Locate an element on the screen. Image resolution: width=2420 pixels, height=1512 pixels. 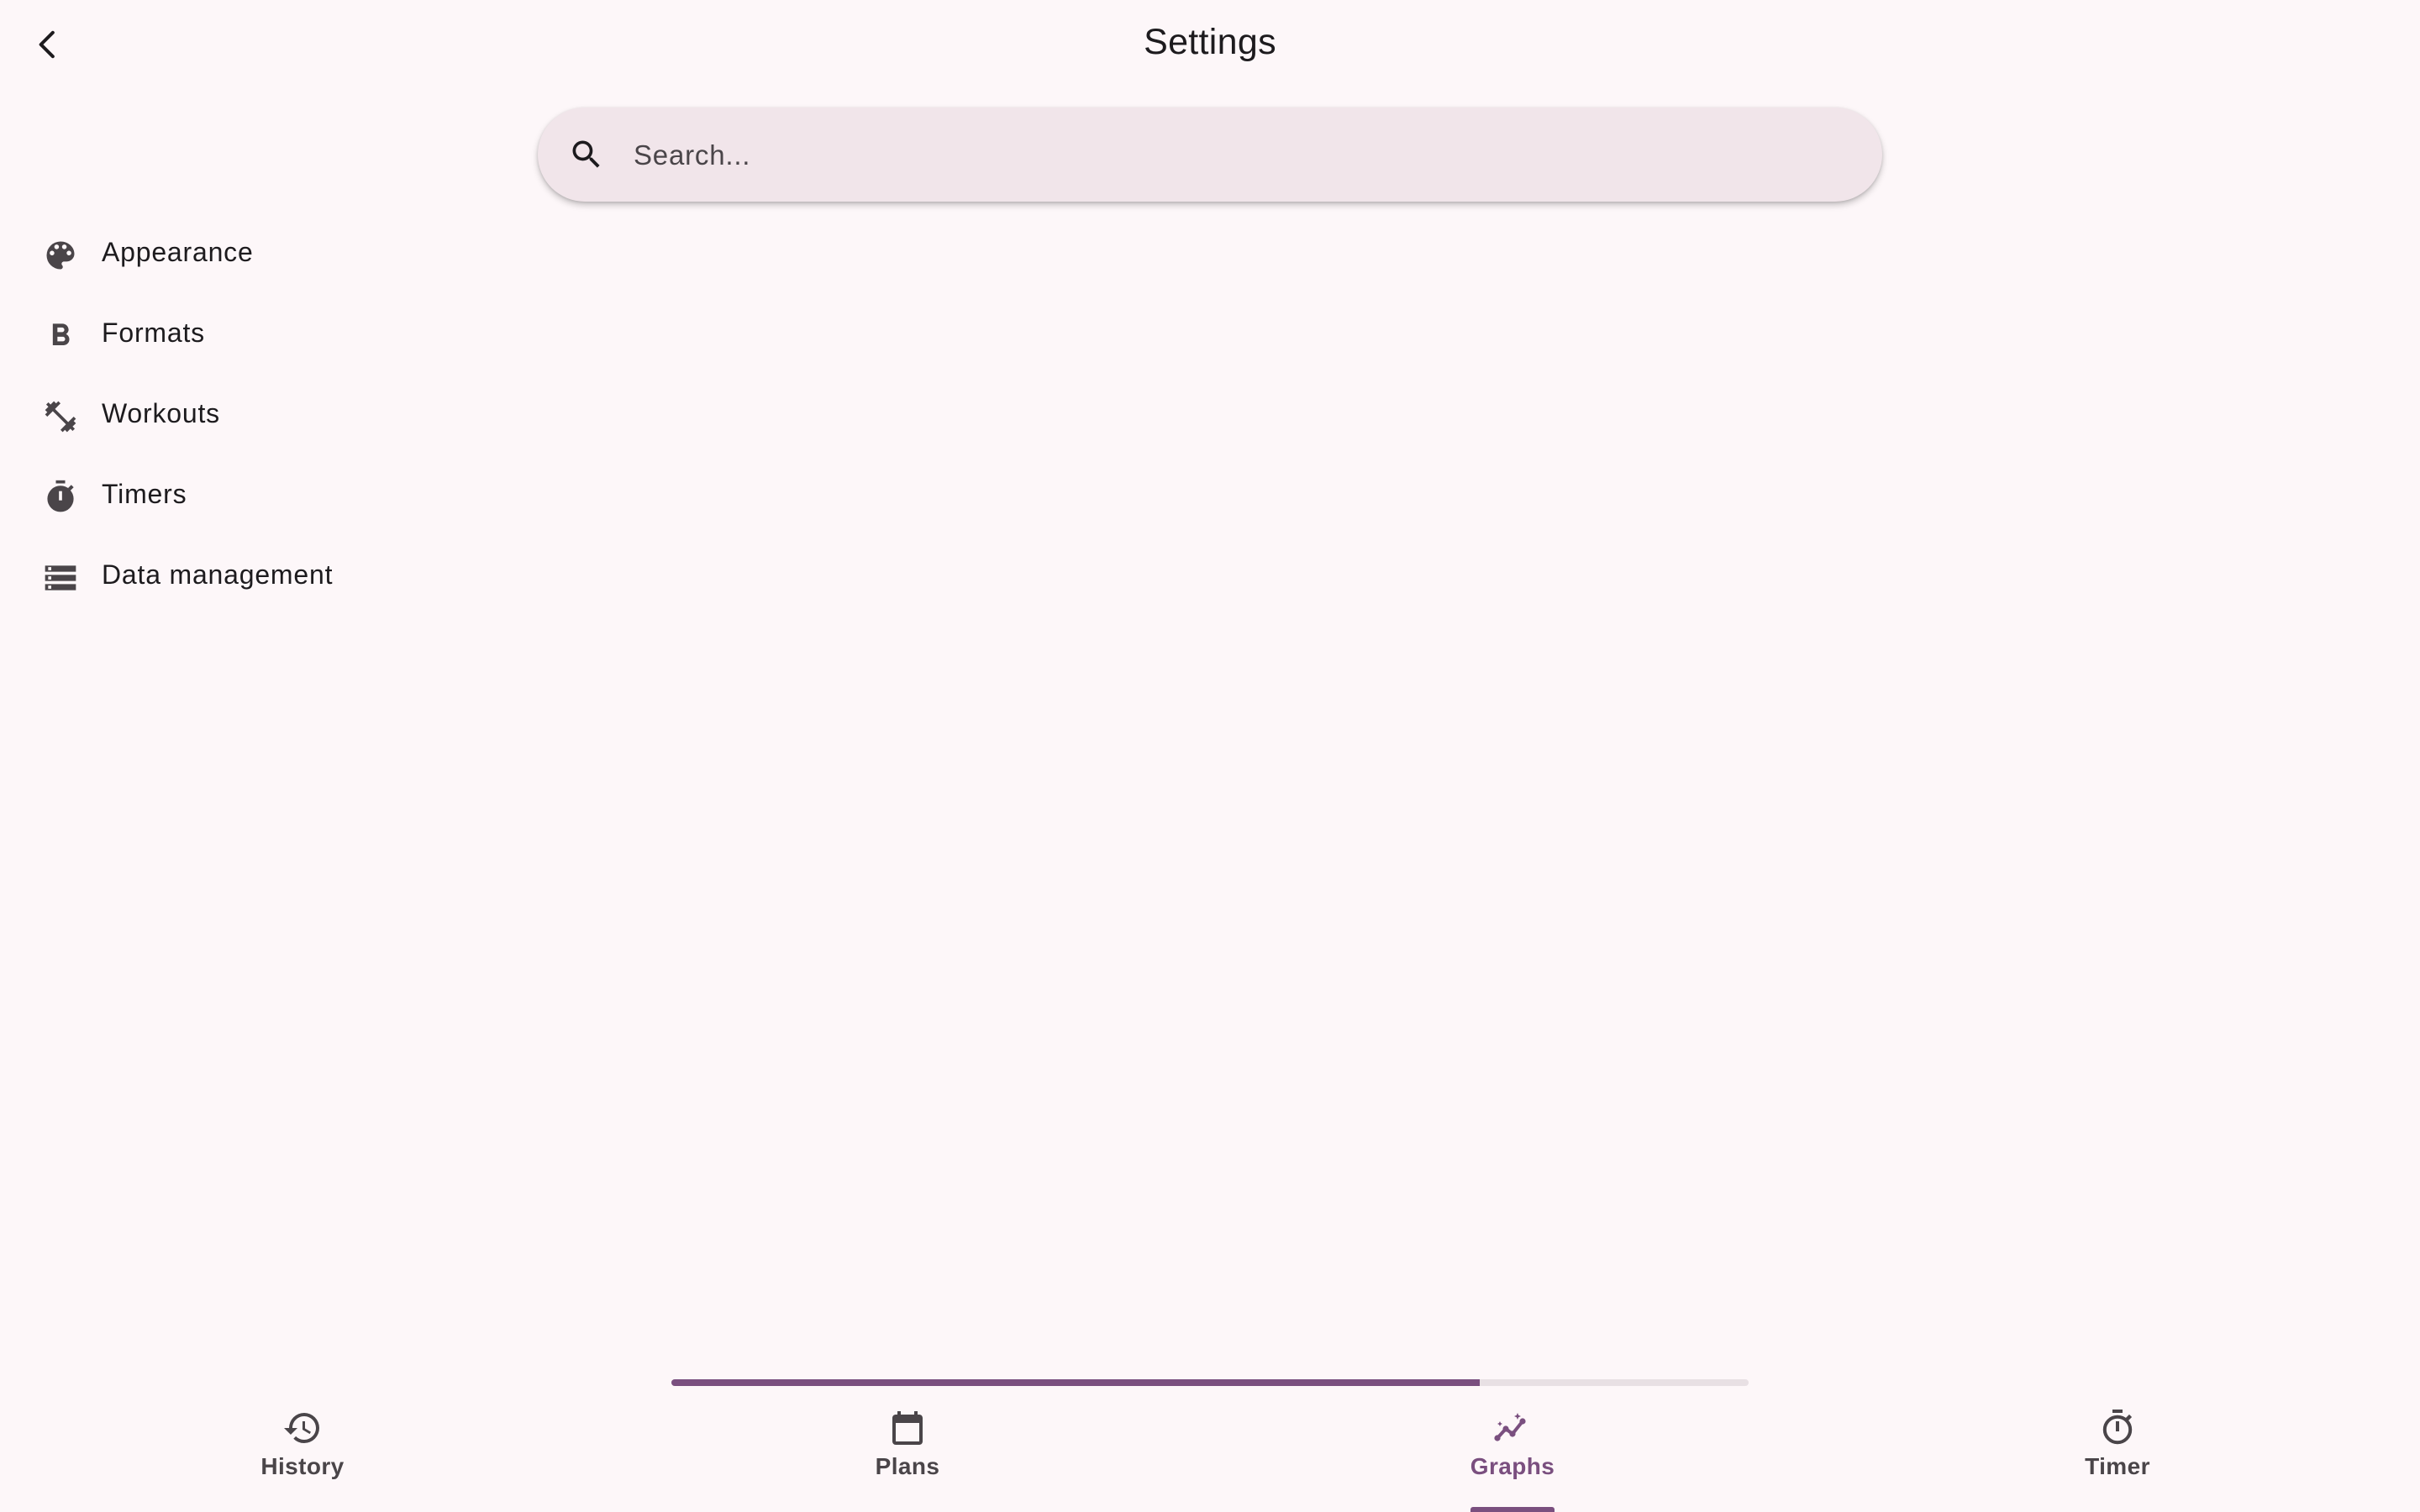
sidebar-item-formats: Formats is located at coordinates (235, 336).